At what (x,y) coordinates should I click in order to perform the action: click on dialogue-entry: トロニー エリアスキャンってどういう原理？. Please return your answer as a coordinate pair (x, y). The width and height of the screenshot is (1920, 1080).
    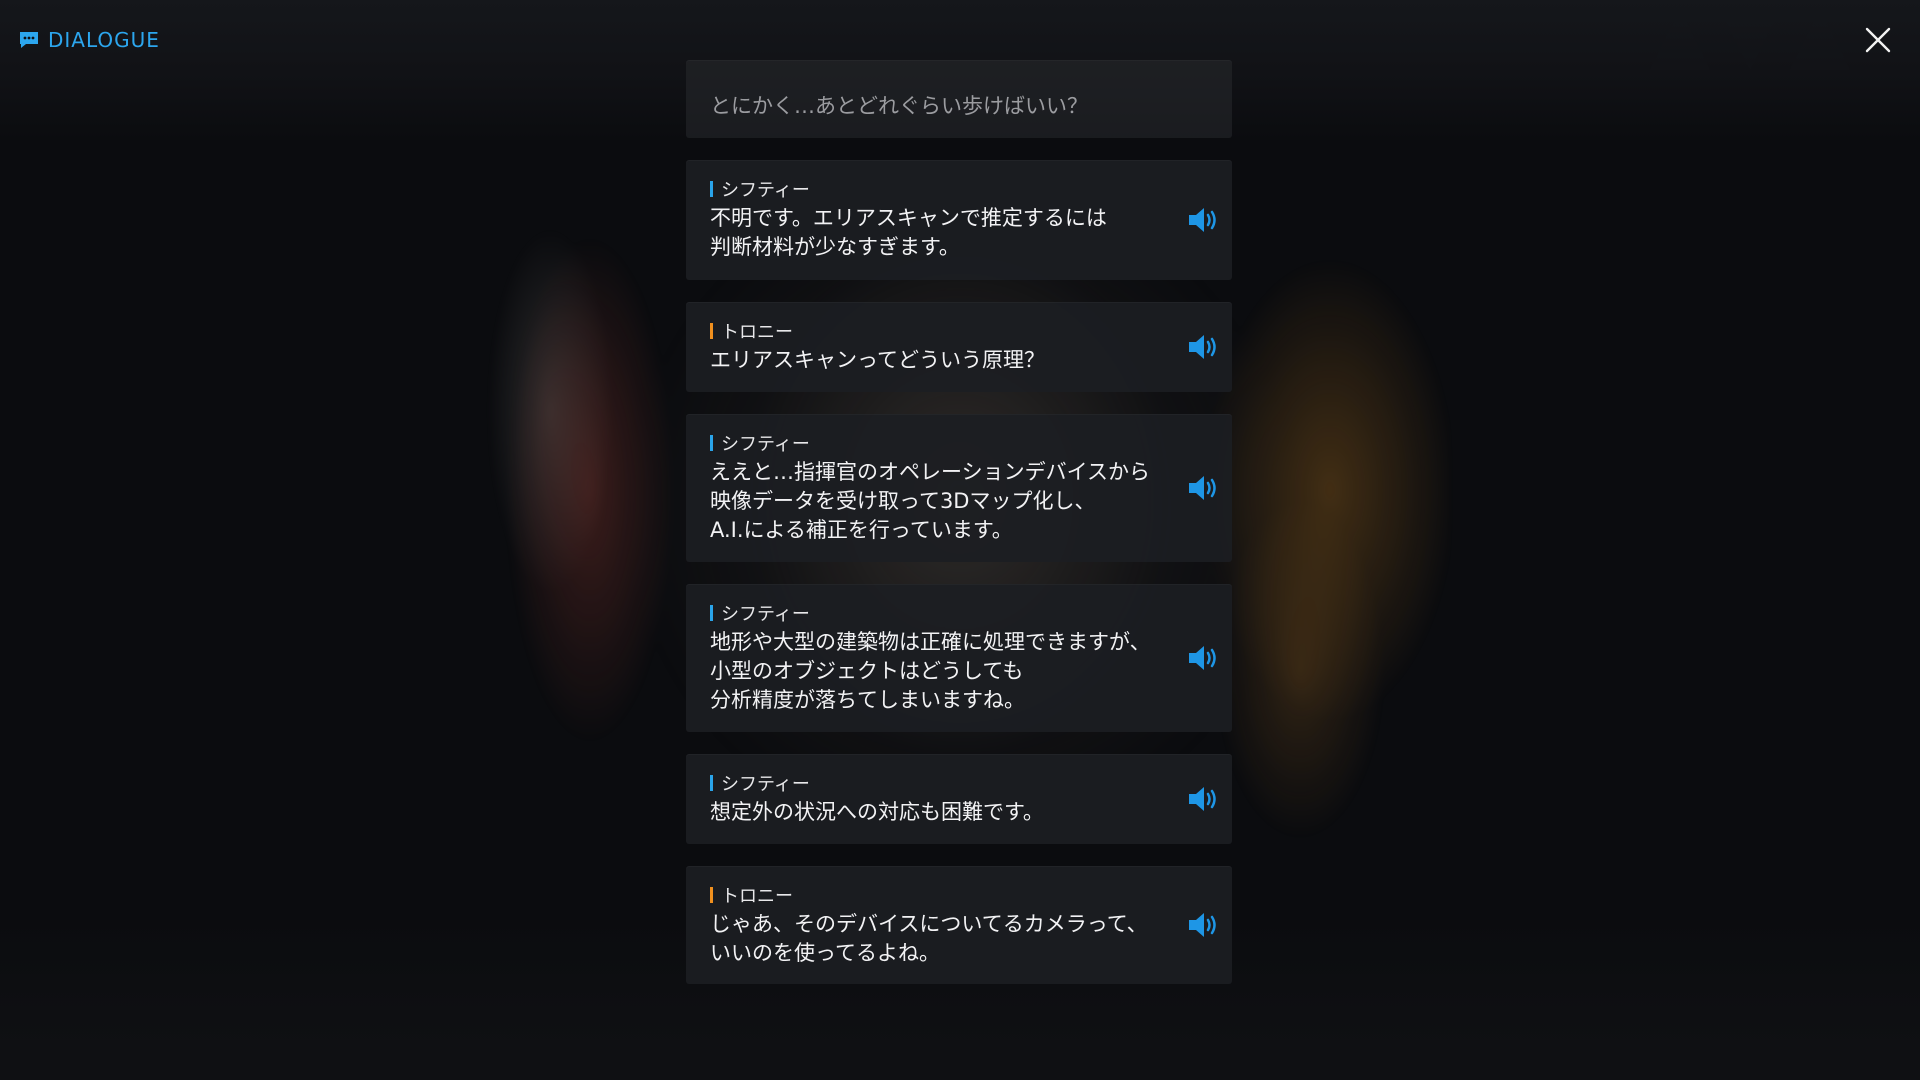
    Looking at the image, I should click on (959, 347).